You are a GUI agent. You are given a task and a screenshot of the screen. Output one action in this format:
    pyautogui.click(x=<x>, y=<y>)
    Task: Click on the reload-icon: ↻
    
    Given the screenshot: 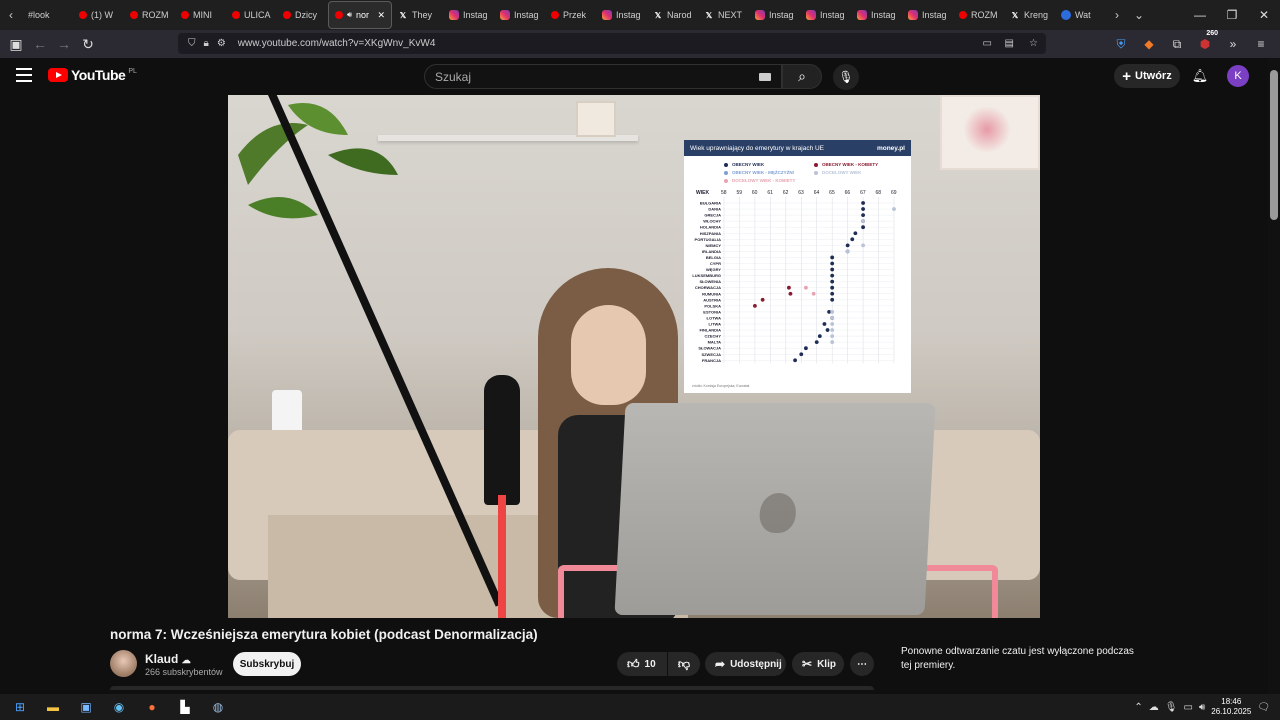 What is the action you would take?
    pyautogui.click(x=88, y=44)
    